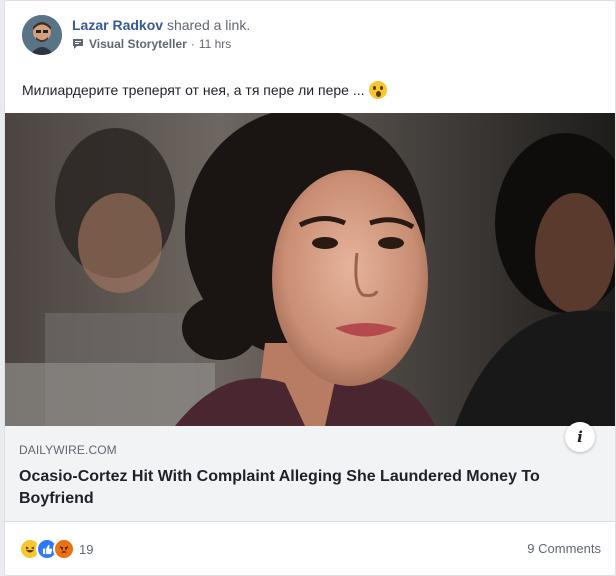 The image size is (616, 576). Describe the element at coordinates (564, 548) in the screenshot. I see `comments-count-link: 9 Comments` at that location.